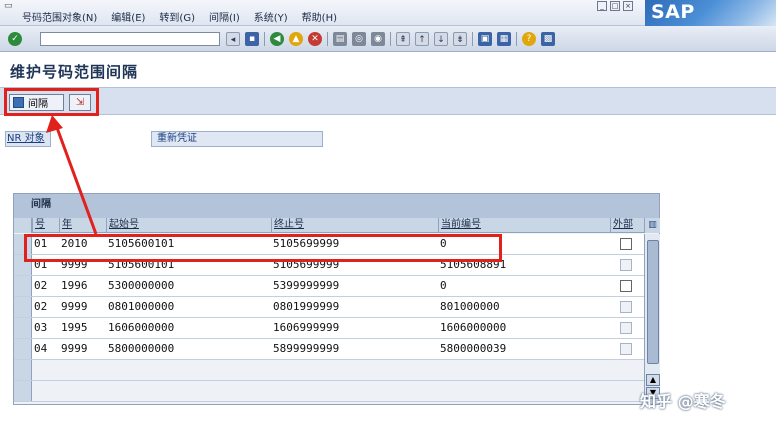 Image resolution: width=776 pixels, height=430 pixels. I want to click on table-title: 间隔, so click(336, 206).